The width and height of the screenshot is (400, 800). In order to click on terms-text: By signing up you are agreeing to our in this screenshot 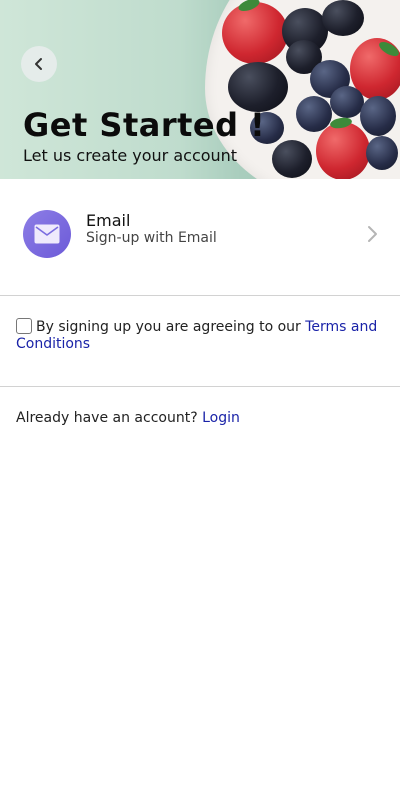, I will do `click(171, 327)`.